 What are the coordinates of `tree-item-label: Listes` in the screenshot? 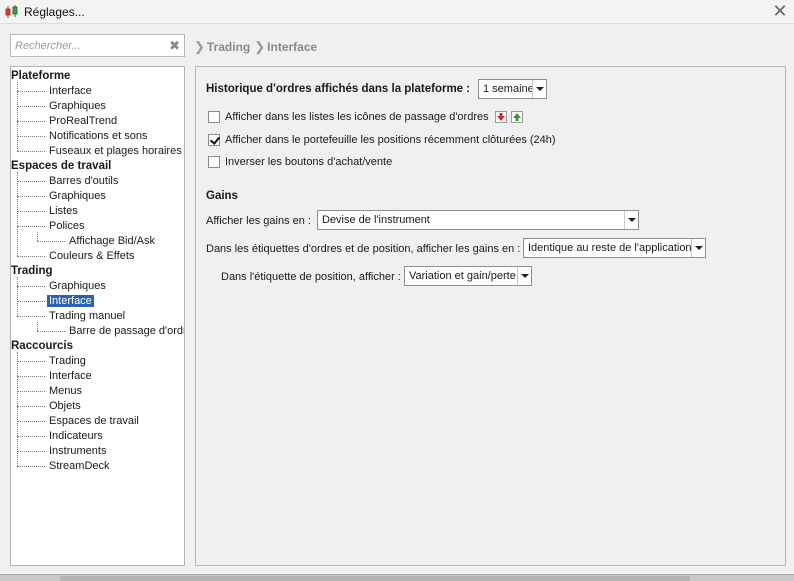 It's located at (63, 211).